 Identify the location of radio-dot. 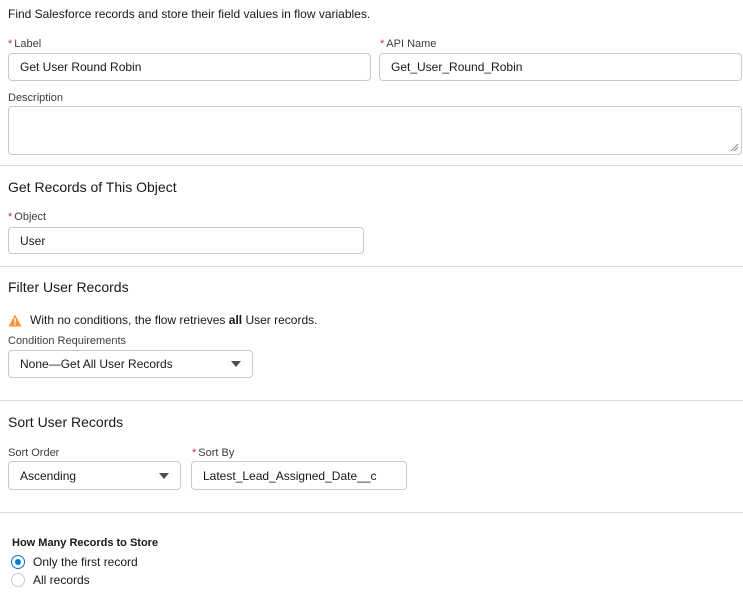
(18, 562).